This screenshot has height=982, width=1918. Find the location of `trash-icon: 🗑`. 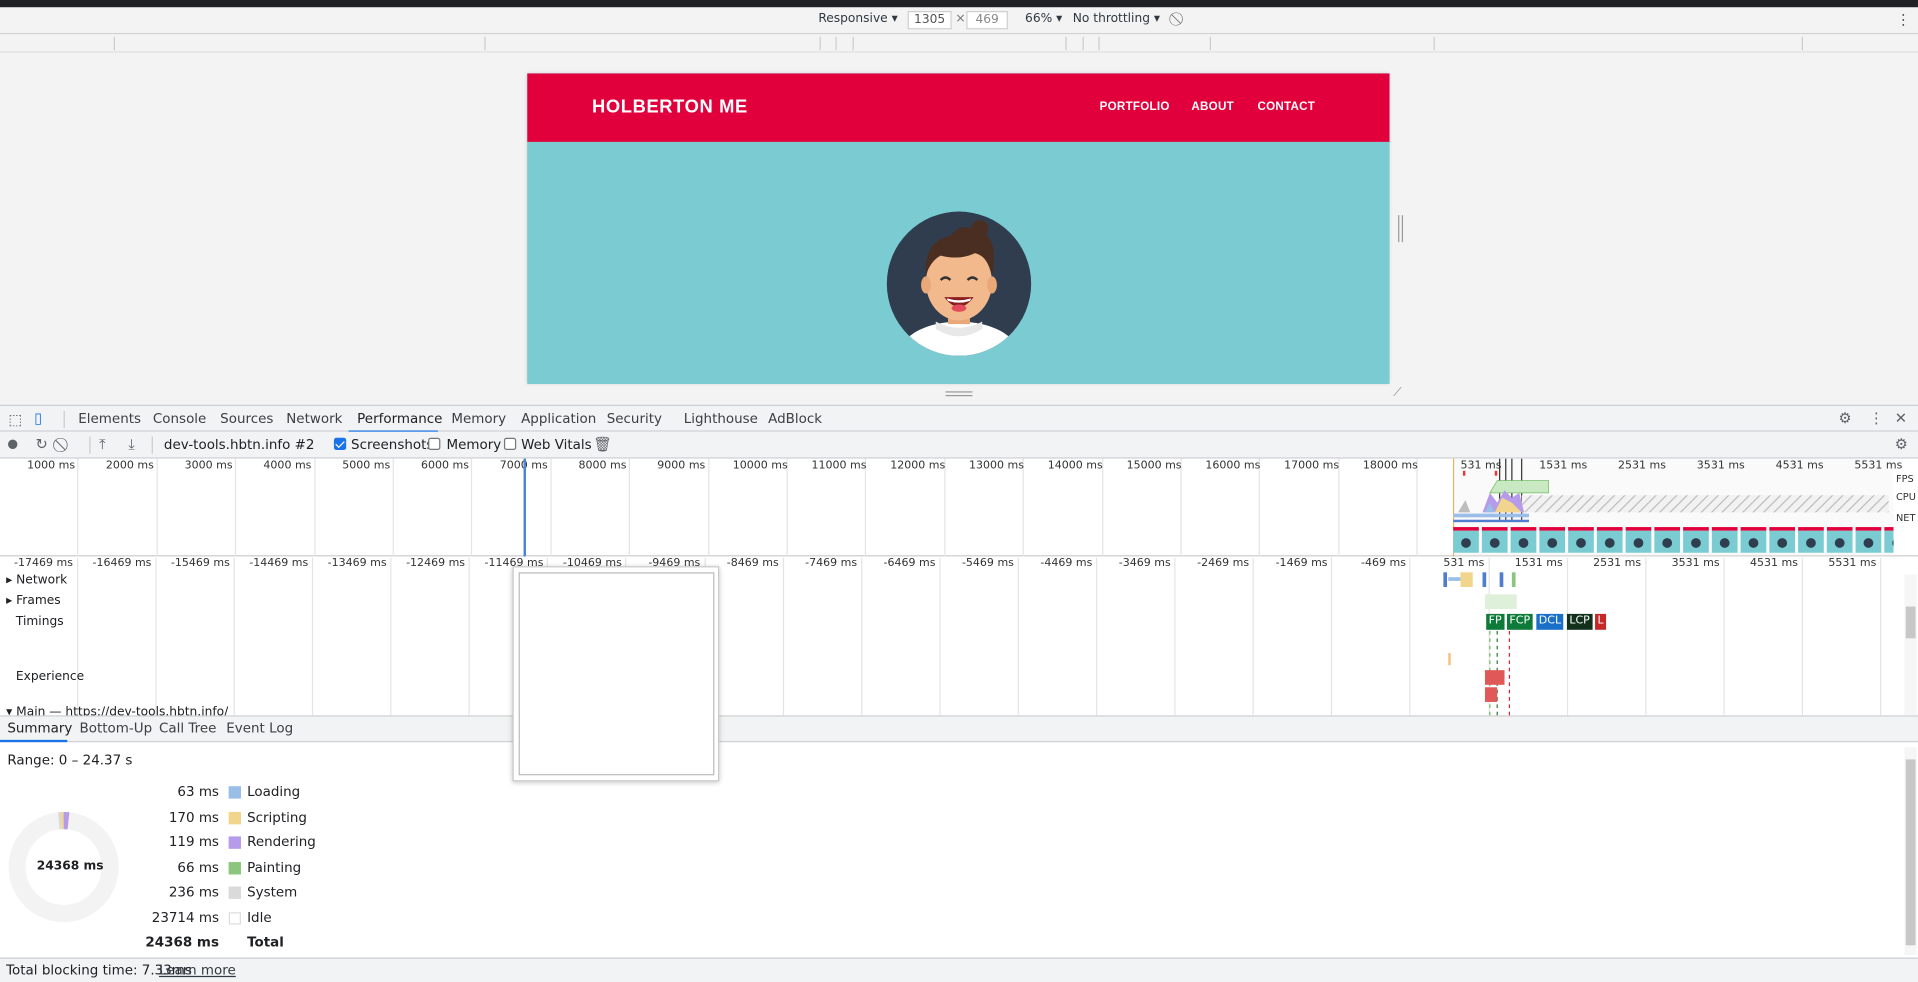

trash-icon: 🗑 is located at coordinates (602, 444).